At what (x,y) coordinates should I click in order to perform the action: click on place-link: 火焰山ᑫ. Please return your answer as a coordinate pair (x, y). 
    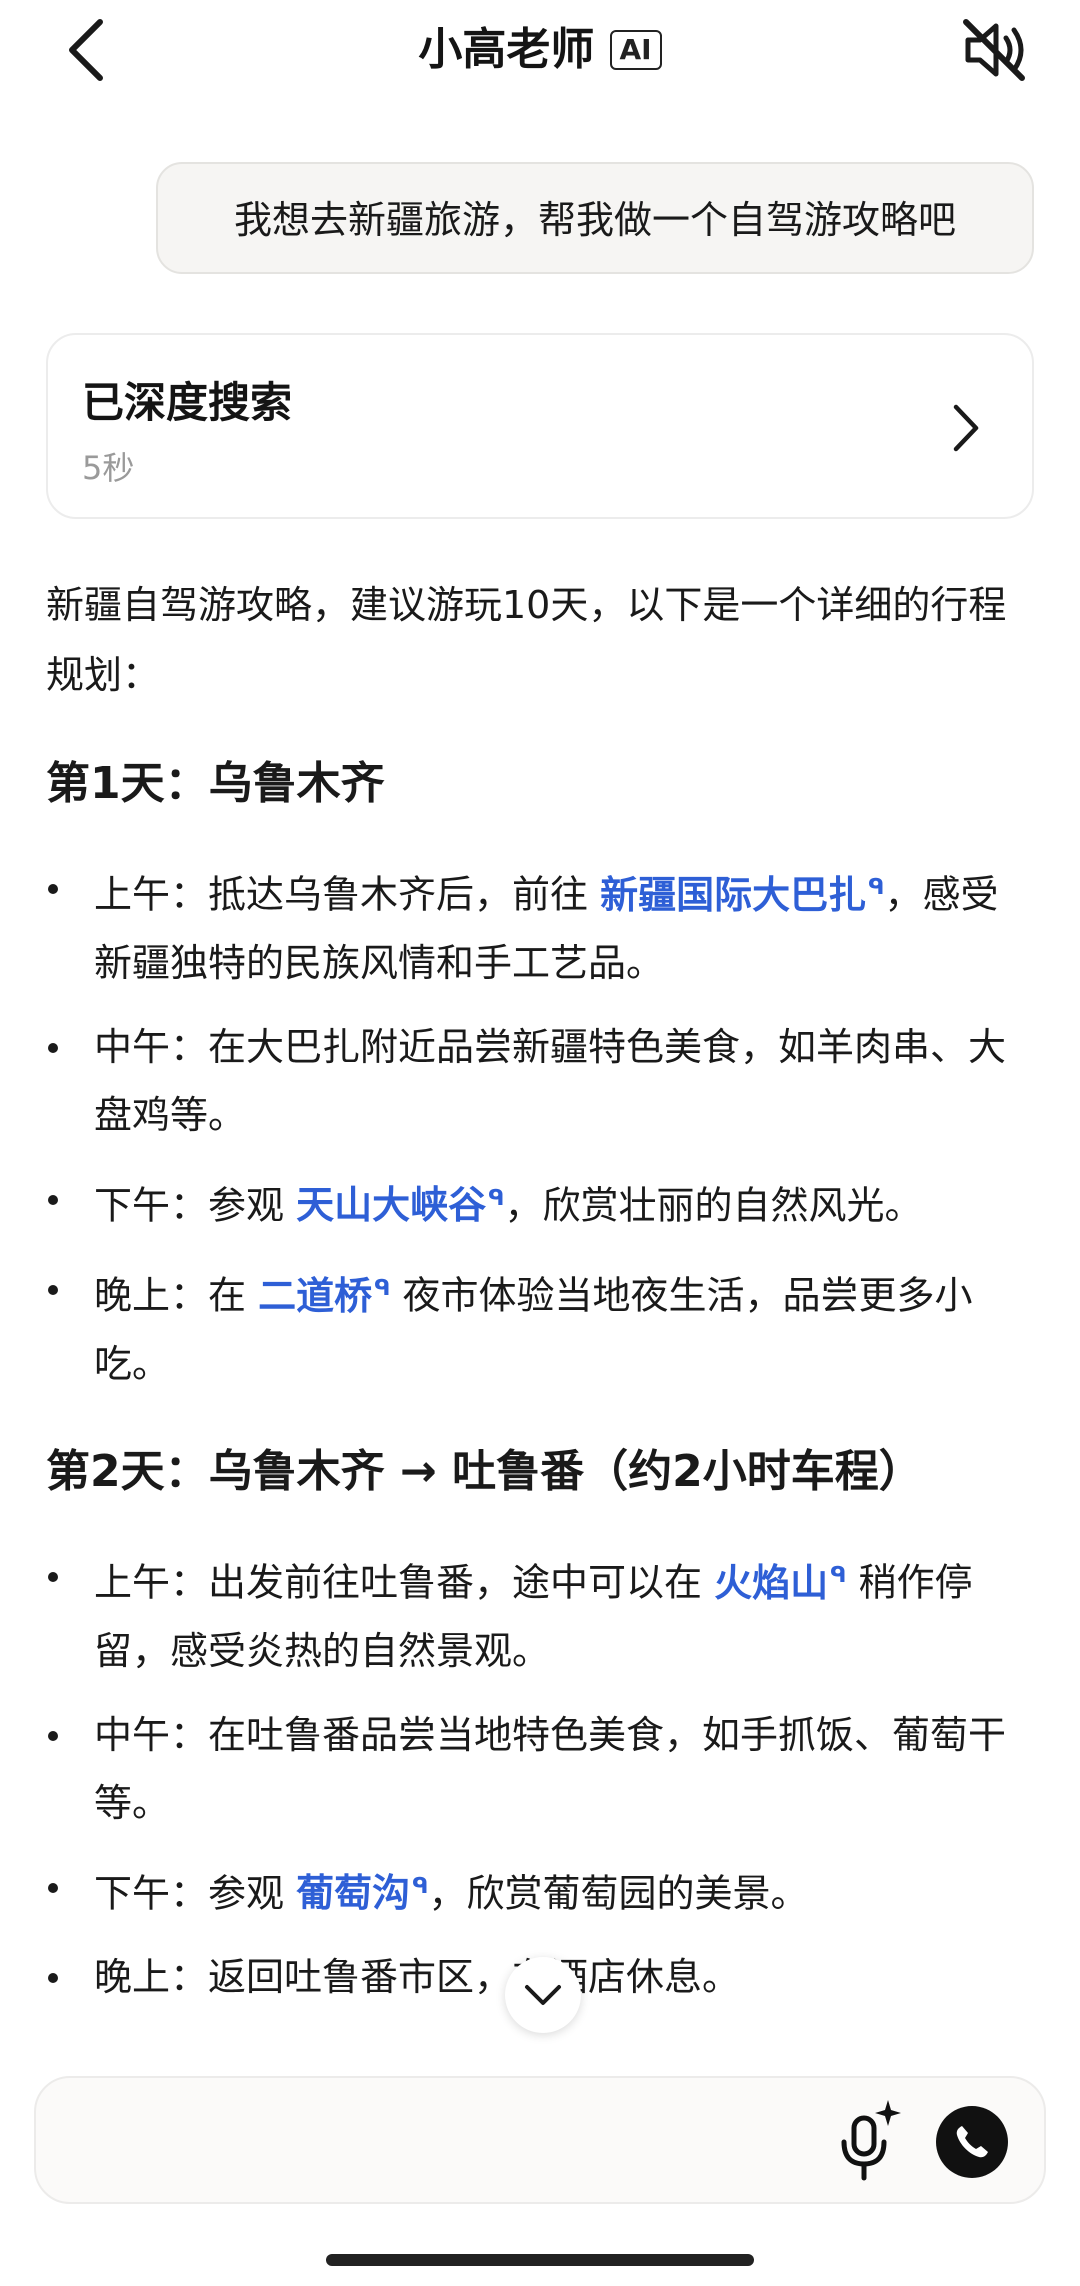
    Looking at the image, I should click on (780, 1583).